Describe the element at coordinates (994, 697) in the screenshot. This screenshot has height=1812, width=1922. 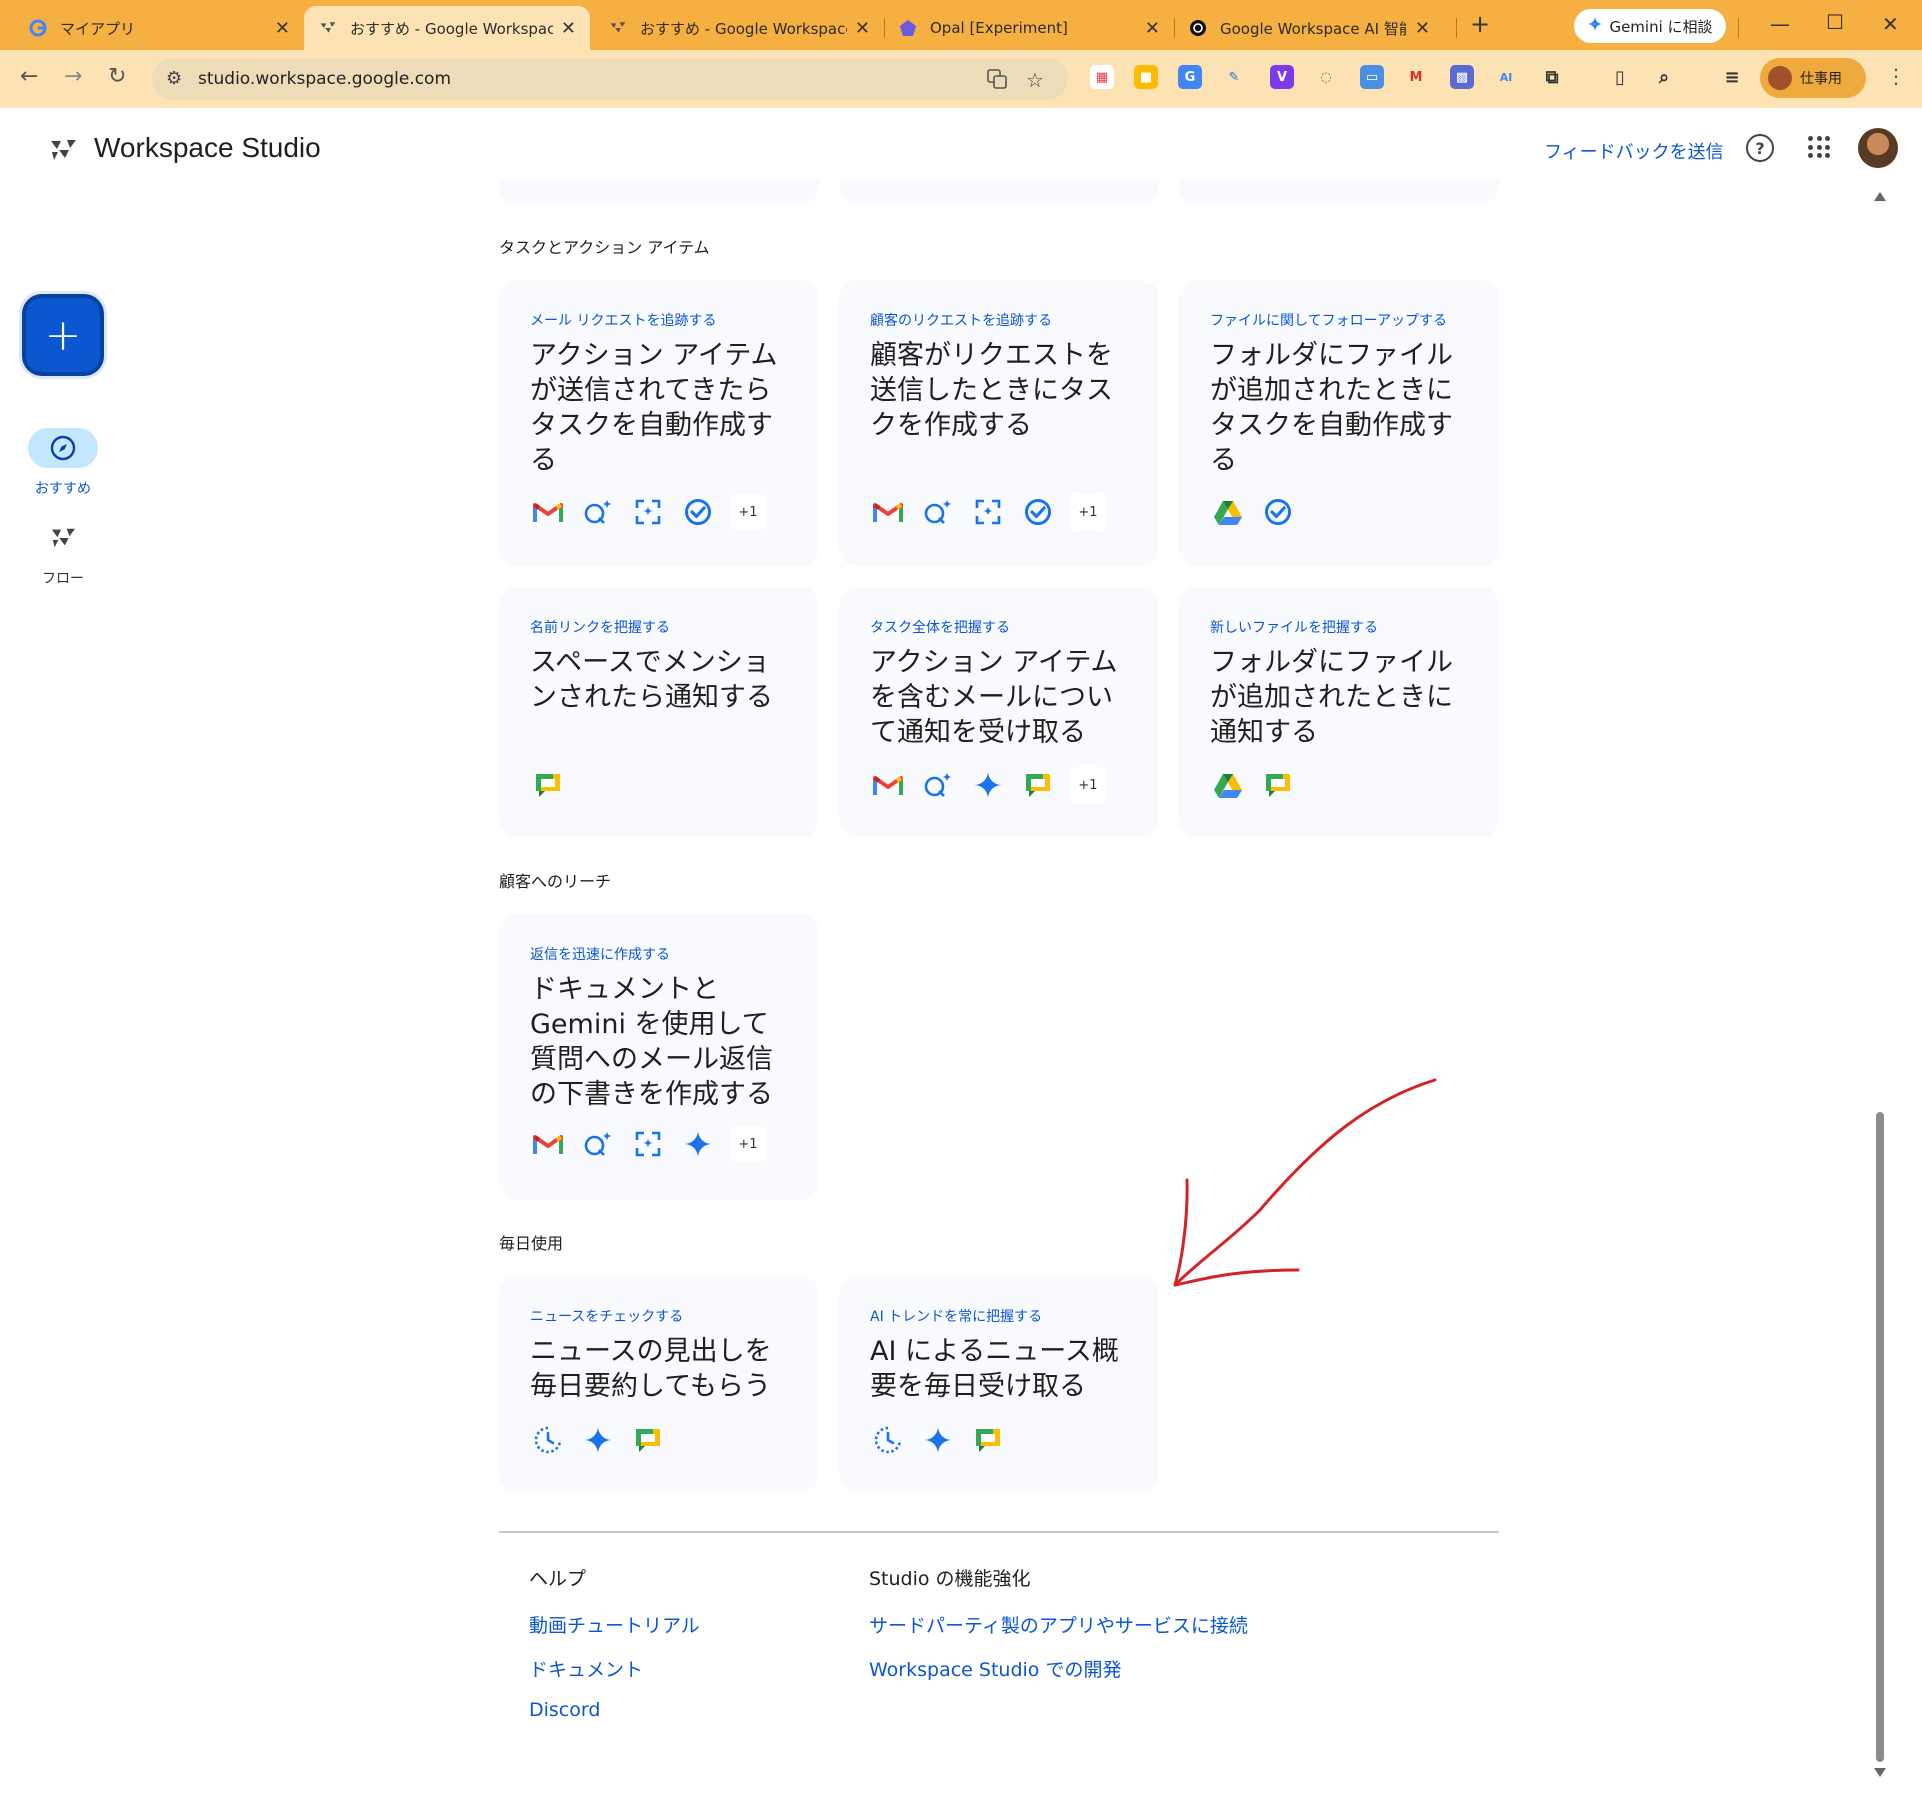
I see `card-title: アクション アイテムを含むメールについて通知を受け取る` at that location.